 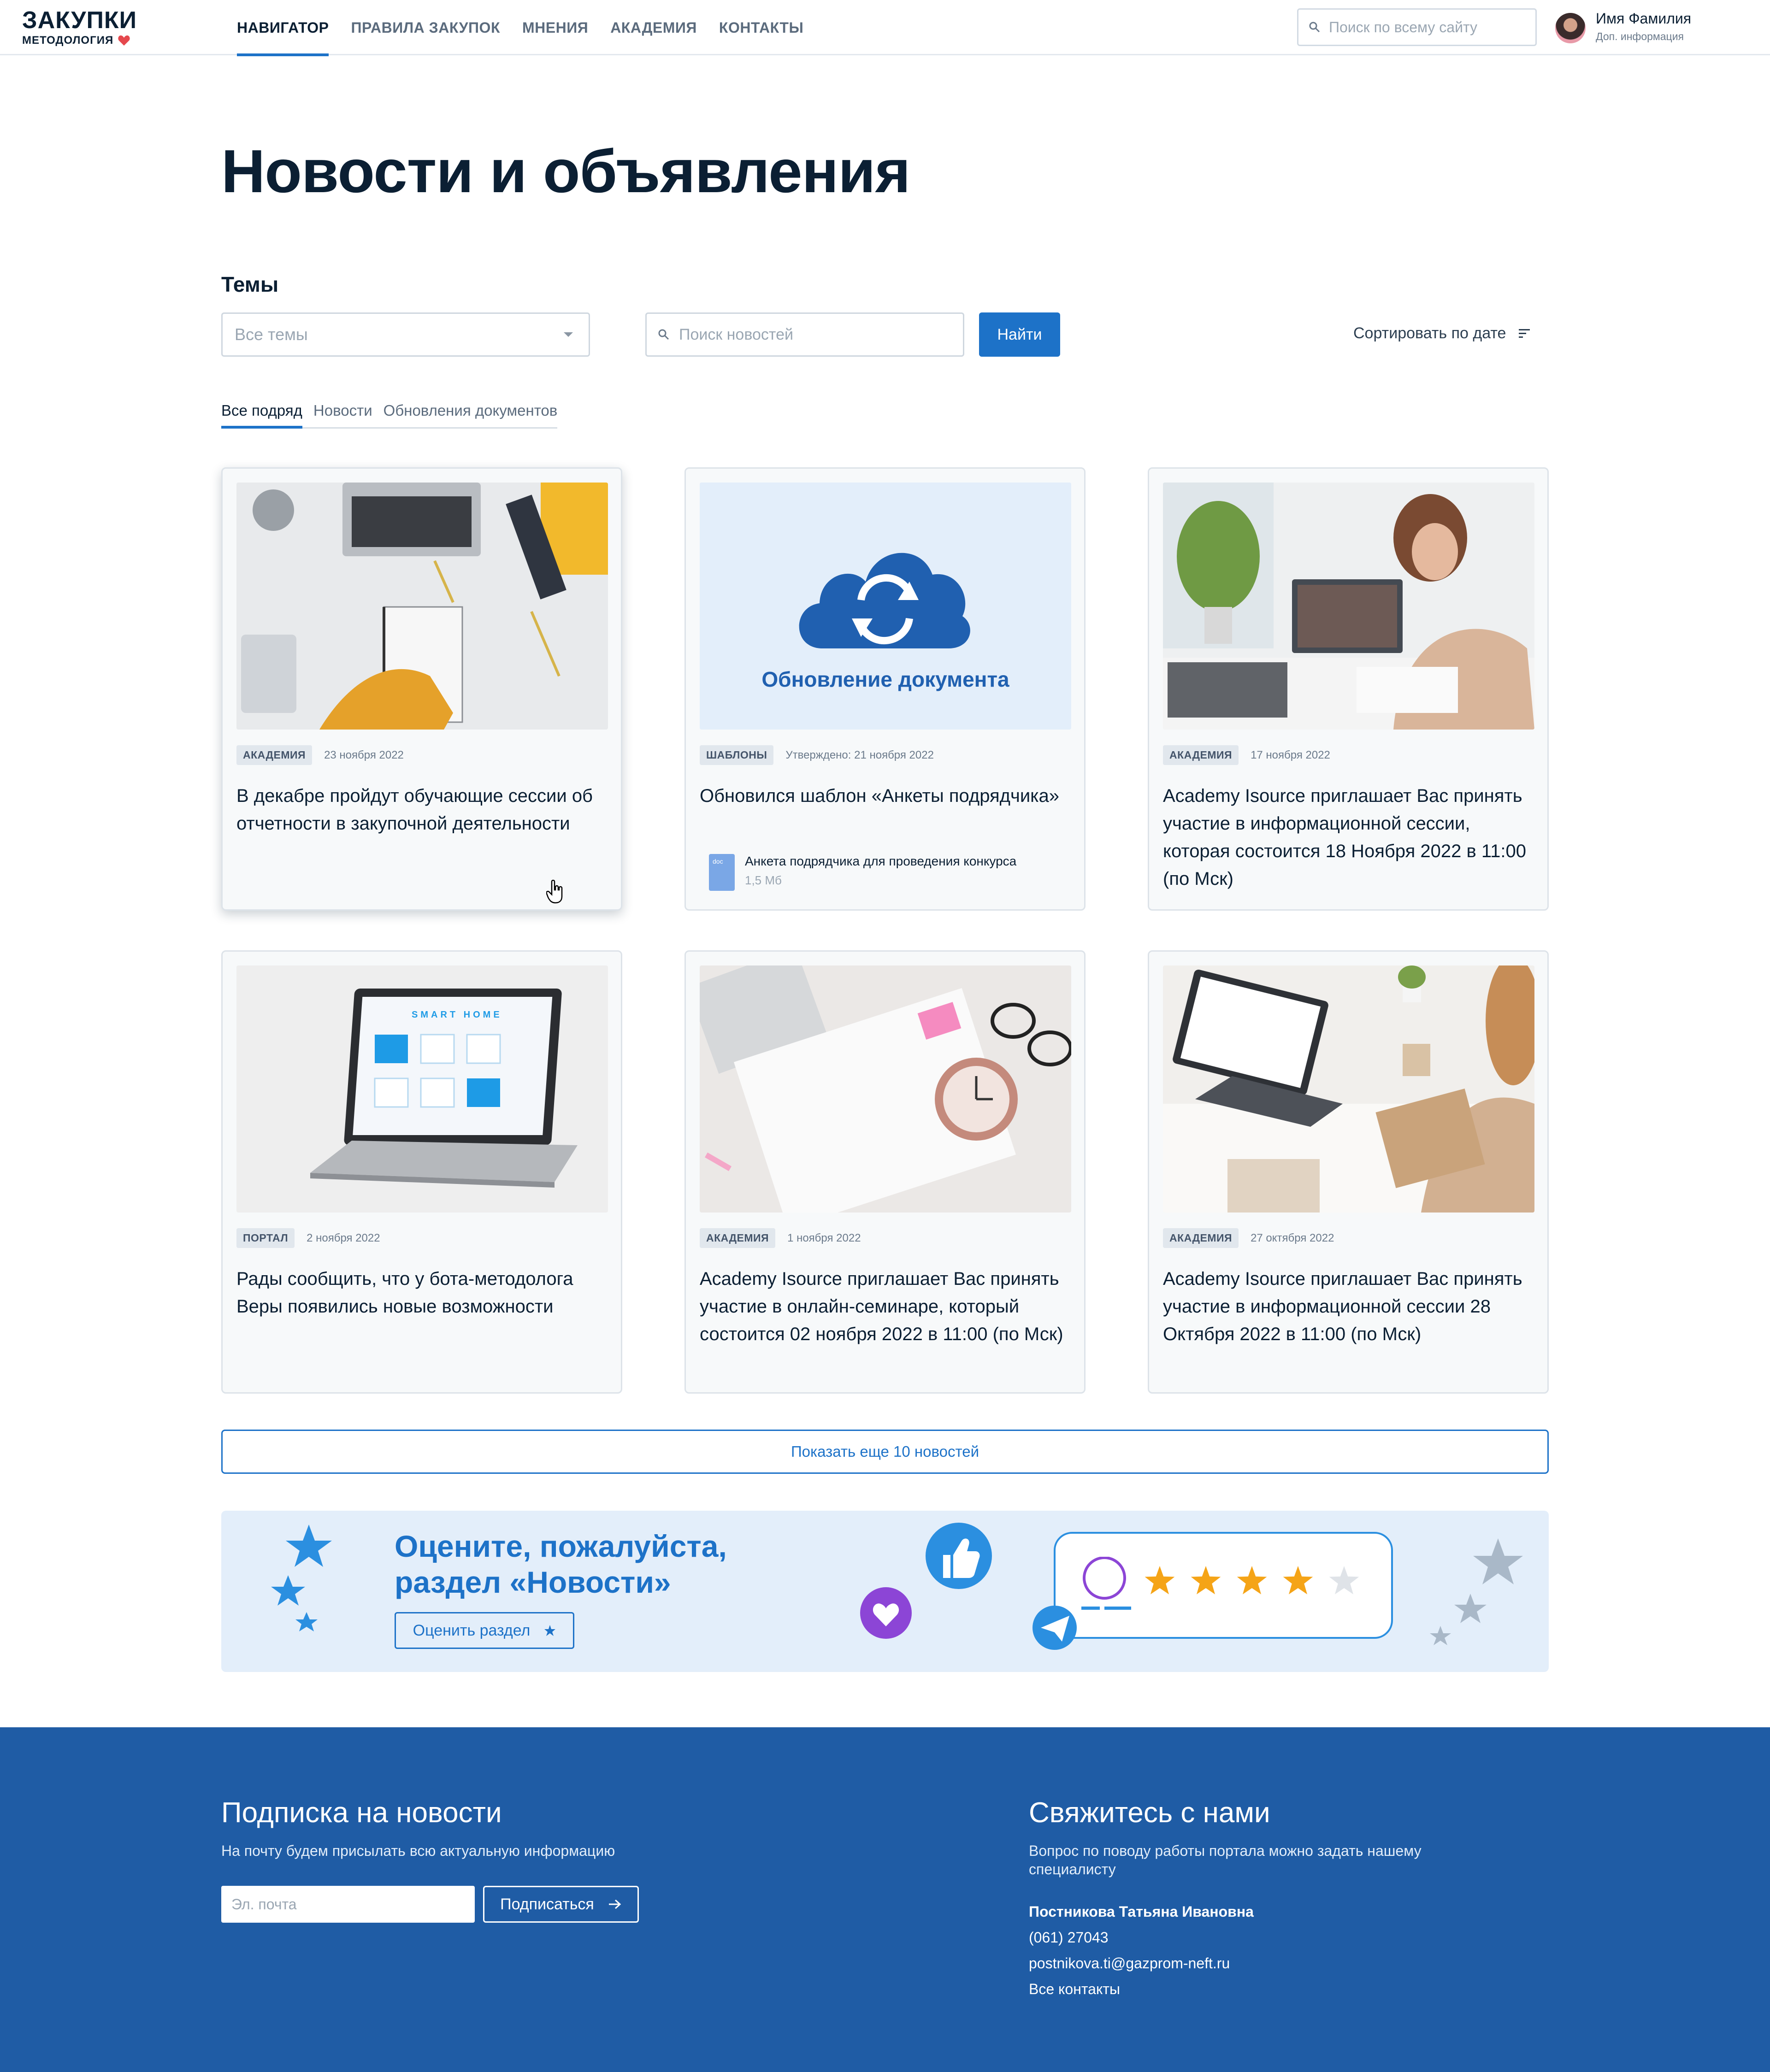 What do you see at coordinates (761, 27) in the screenshot?
I see `nav-item-contacts: КОНТАКТЫ` at bounding box center [761, 27].